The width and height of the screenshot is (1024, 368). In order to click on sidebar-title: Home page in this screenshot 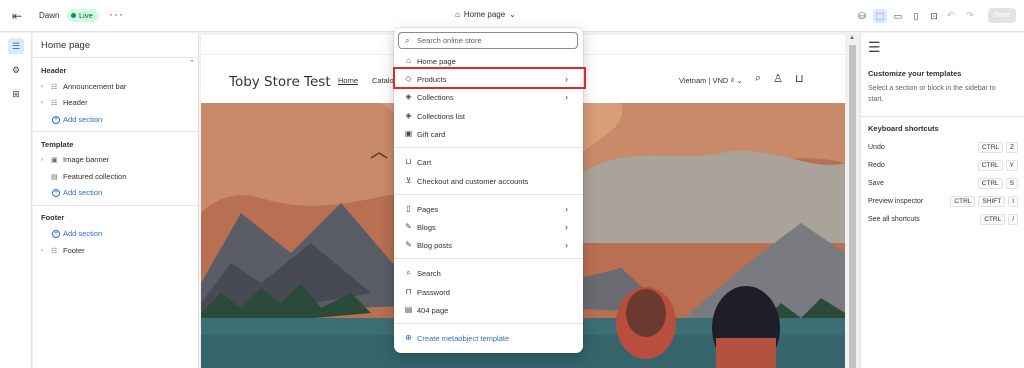, I will do `click(66, 45)`.